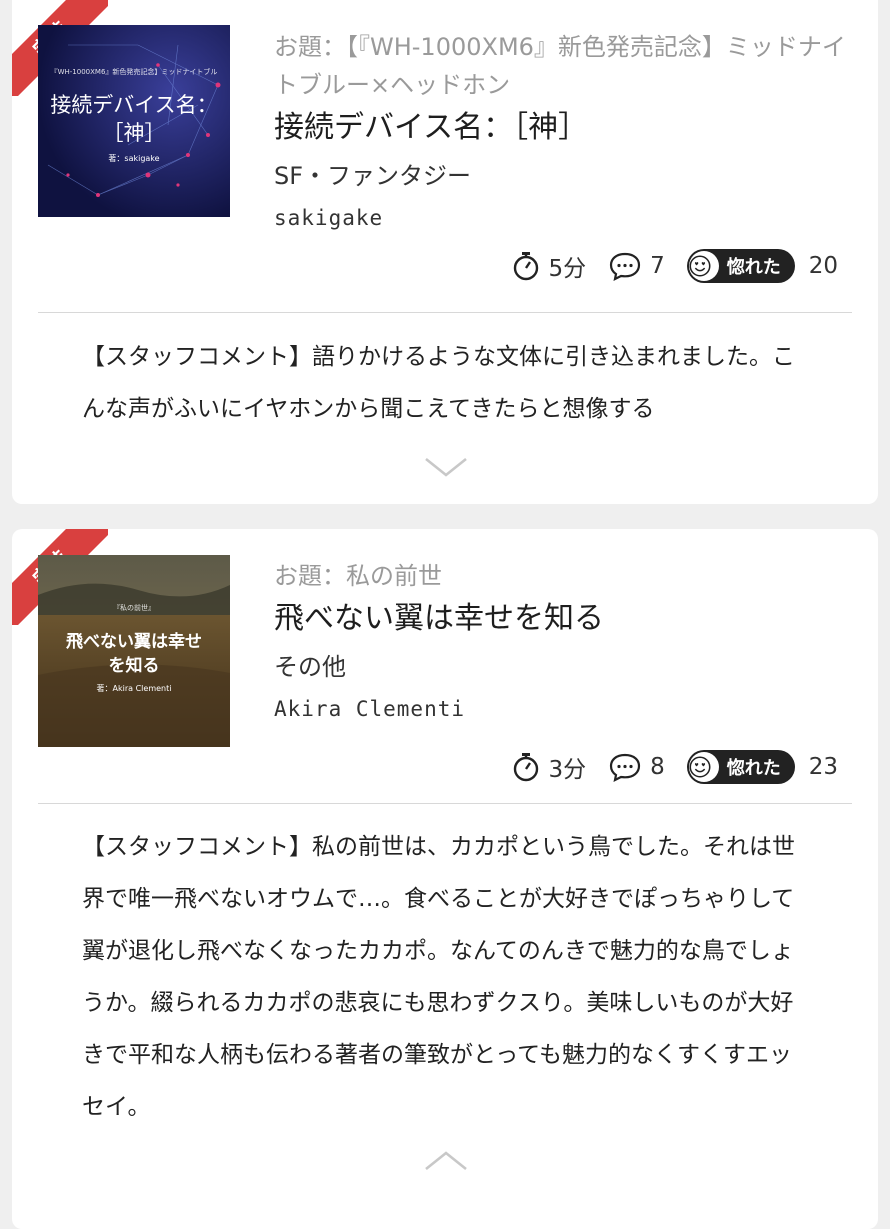 This screenshot has width=890, height=1229. I want to click on comment-count: 8, so click(636, 767).